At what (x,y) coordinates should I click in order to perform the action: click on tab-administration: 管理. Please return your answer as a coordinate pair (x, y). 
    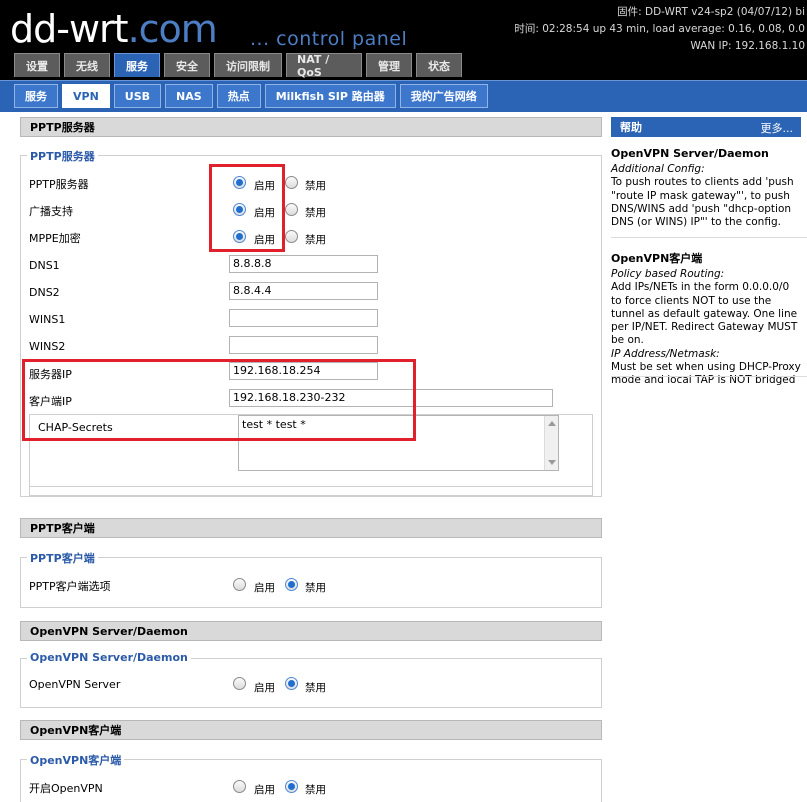
    Looking at the image, I should click on (389, 65).